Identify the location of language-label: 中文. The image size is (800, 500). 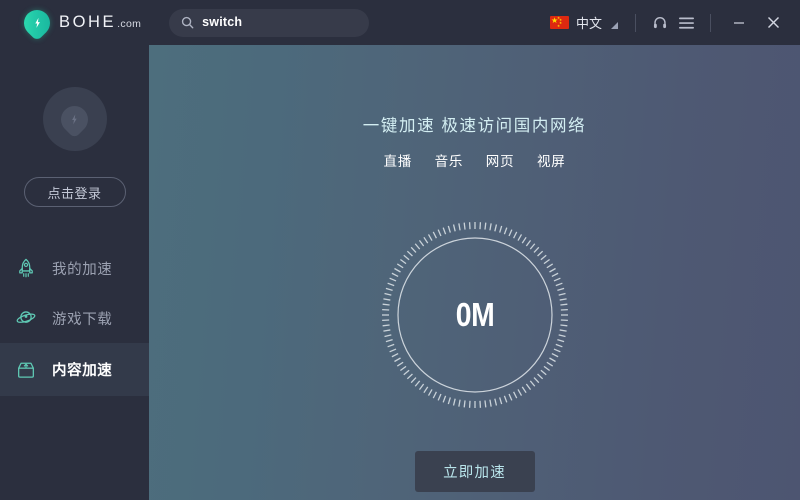
(588, 23).